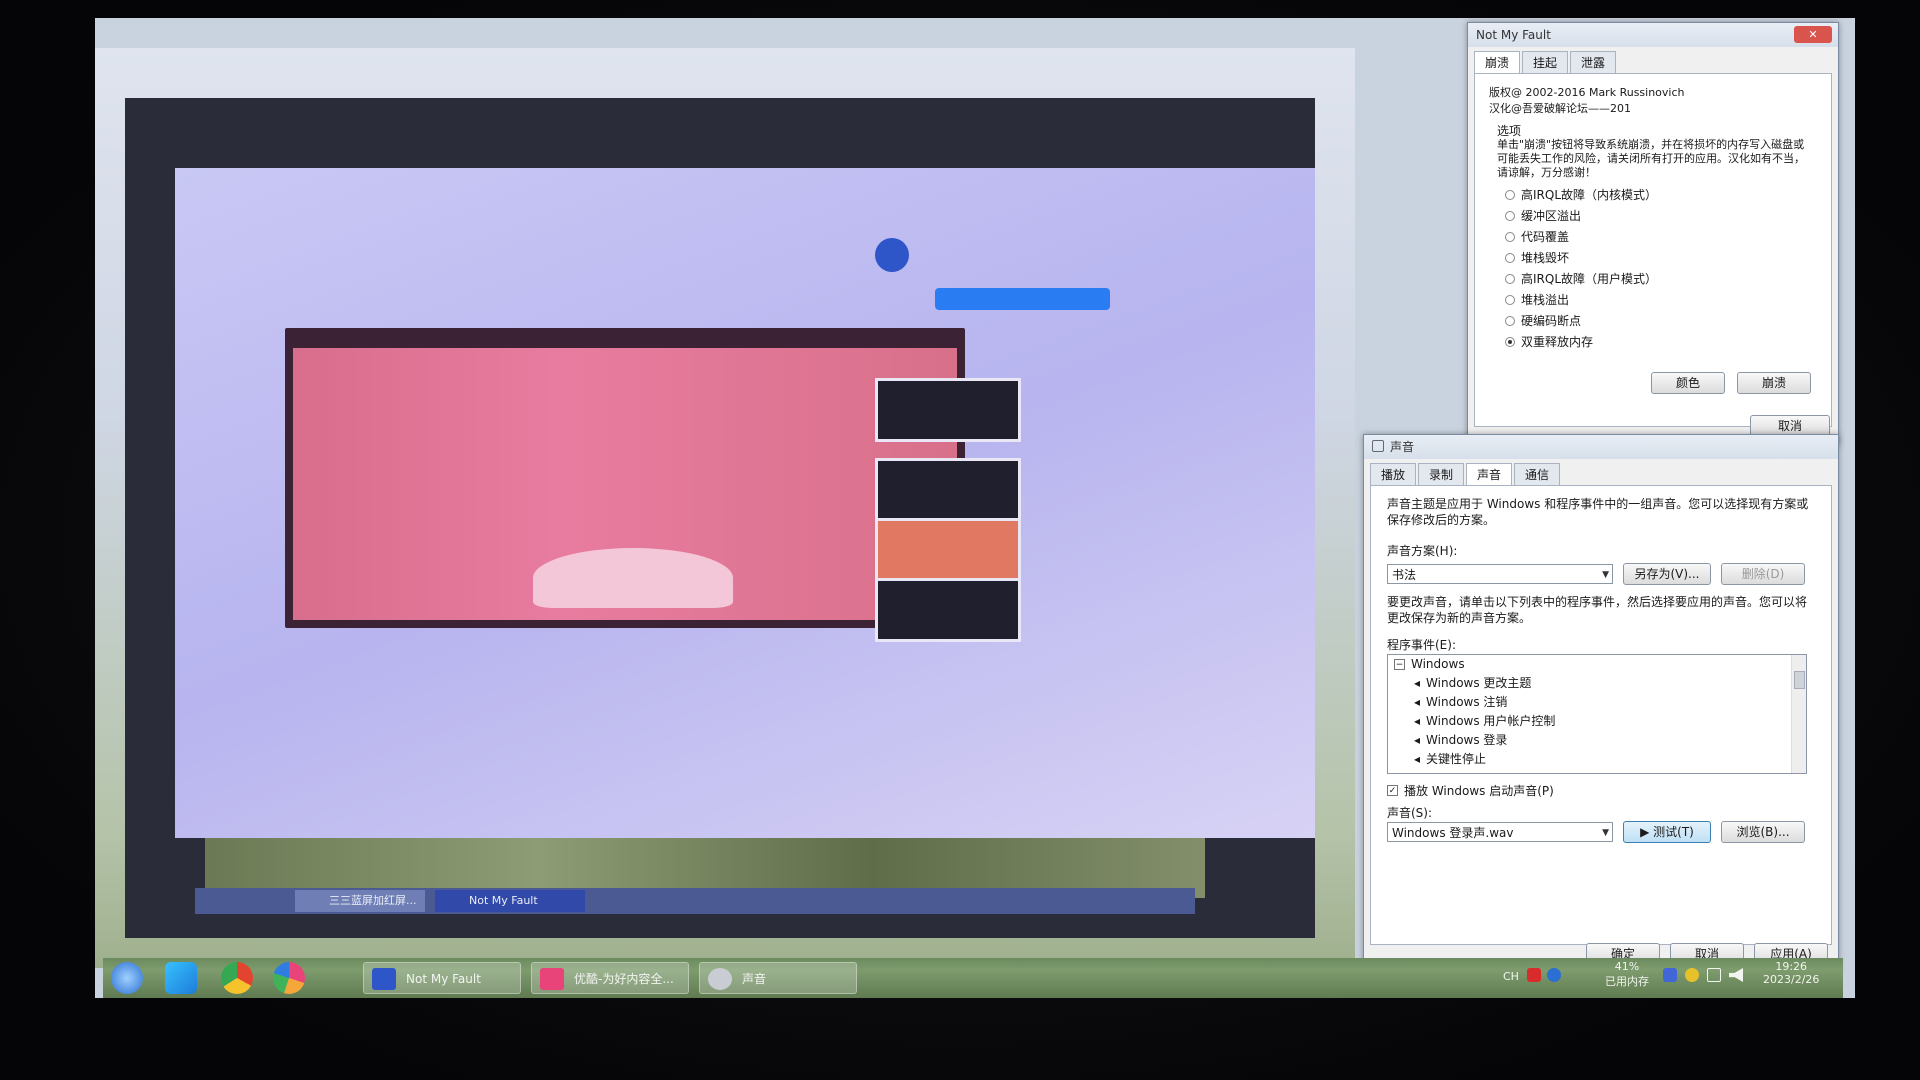 The image size is (1920, 1080). Describe the element at coordinates (1543, 215) in the screenshot. I see `option-buffer-overflow: 缓冲区溢出` at that location.